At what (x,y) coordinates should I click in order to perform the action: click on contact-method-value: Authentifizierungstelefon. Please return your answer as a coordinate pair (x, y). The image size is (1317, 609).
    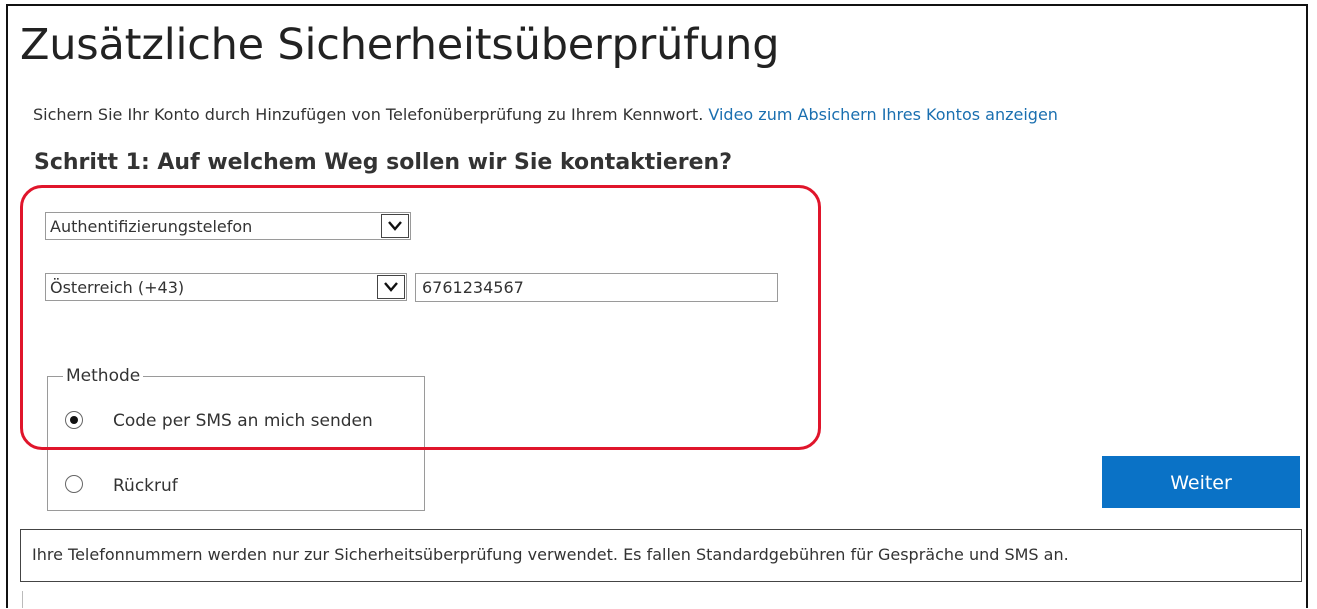
    Looking at the image, I should click on (151, 226).